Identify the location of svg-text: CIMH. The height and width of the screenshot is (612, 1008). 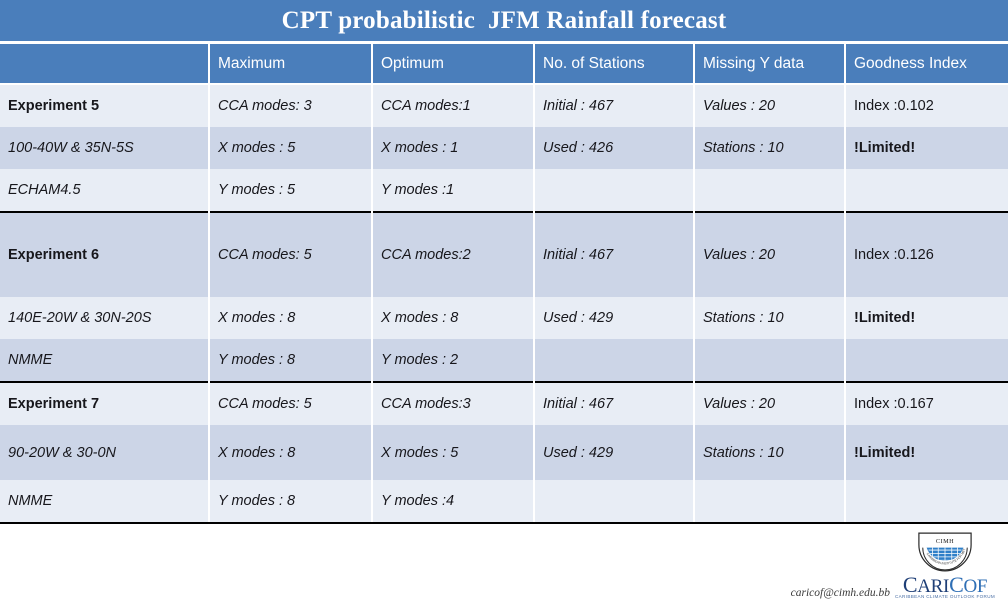
(945, 541).